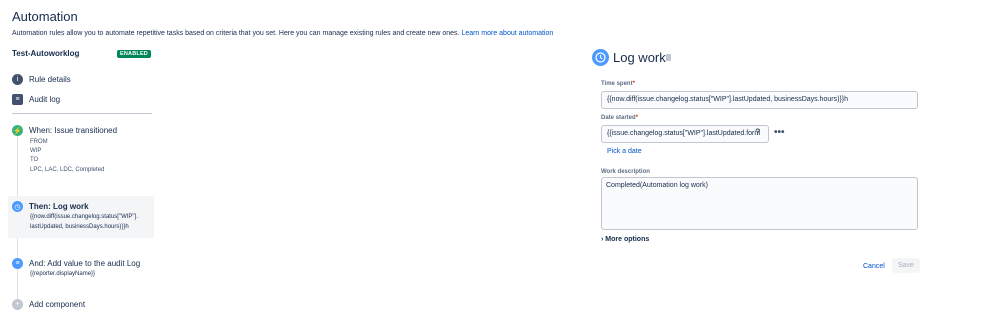 The width and height of the screenshot is (999, 333). Describe the element at coordinates (17, 263) in the screenshot. I see `document-icon: ≡` at that location.